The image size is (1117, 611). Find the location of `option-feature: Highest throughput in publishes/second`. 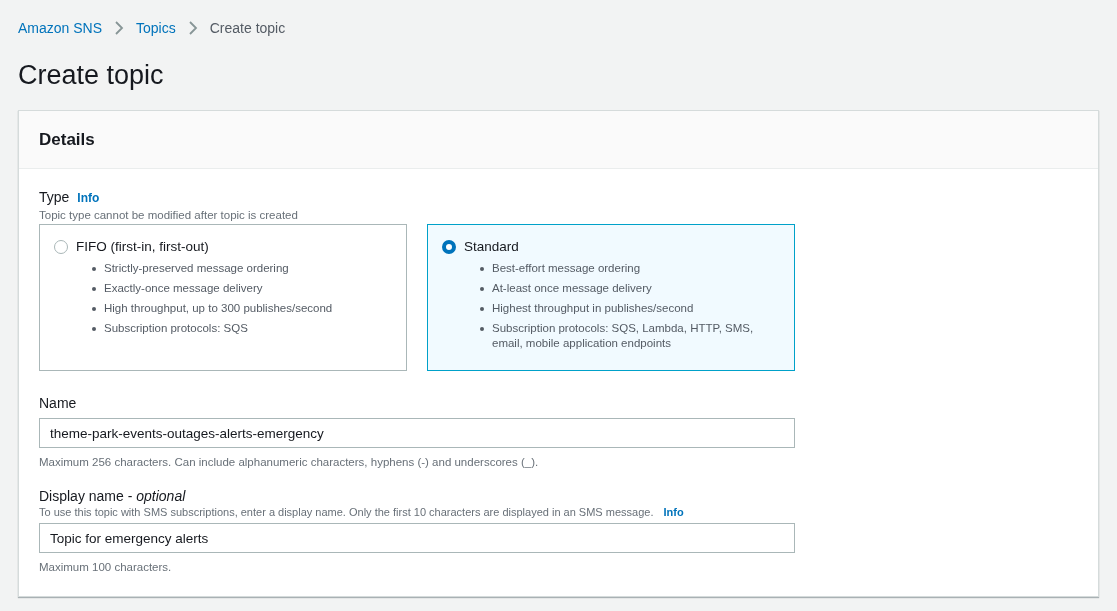

option-feature: Highest throughput in publishes/second is located at coordinates (593, 309).